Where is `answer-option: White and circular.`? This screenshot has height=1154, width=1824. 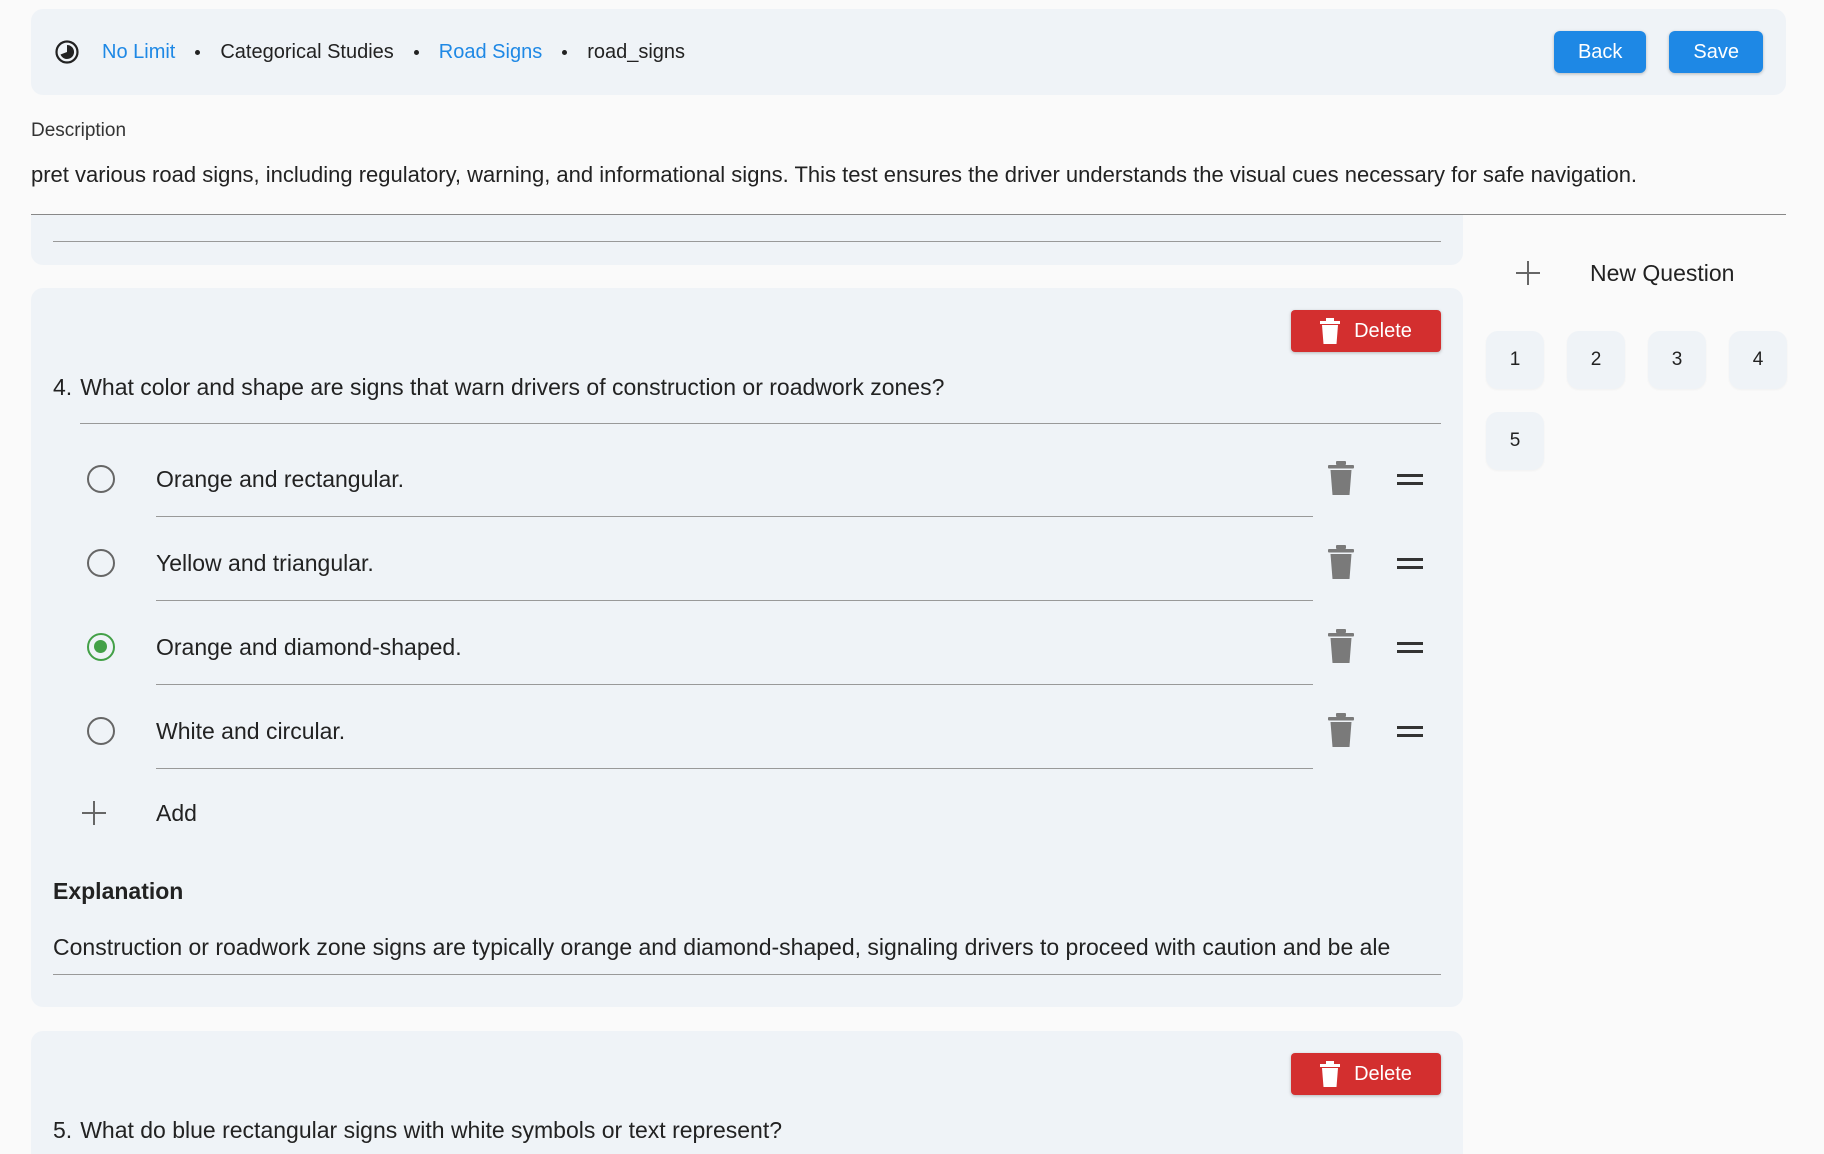
answer-option: White and circular. is located at coordinates (747, 737).